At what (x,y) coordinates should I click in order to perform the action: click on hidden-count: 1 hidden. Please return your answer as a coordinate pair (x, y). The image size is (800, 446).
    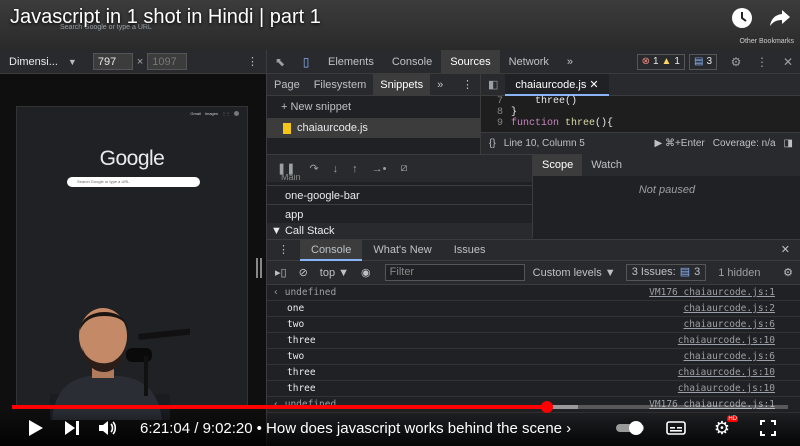
    Looking at the image, I should click on (739, 272).